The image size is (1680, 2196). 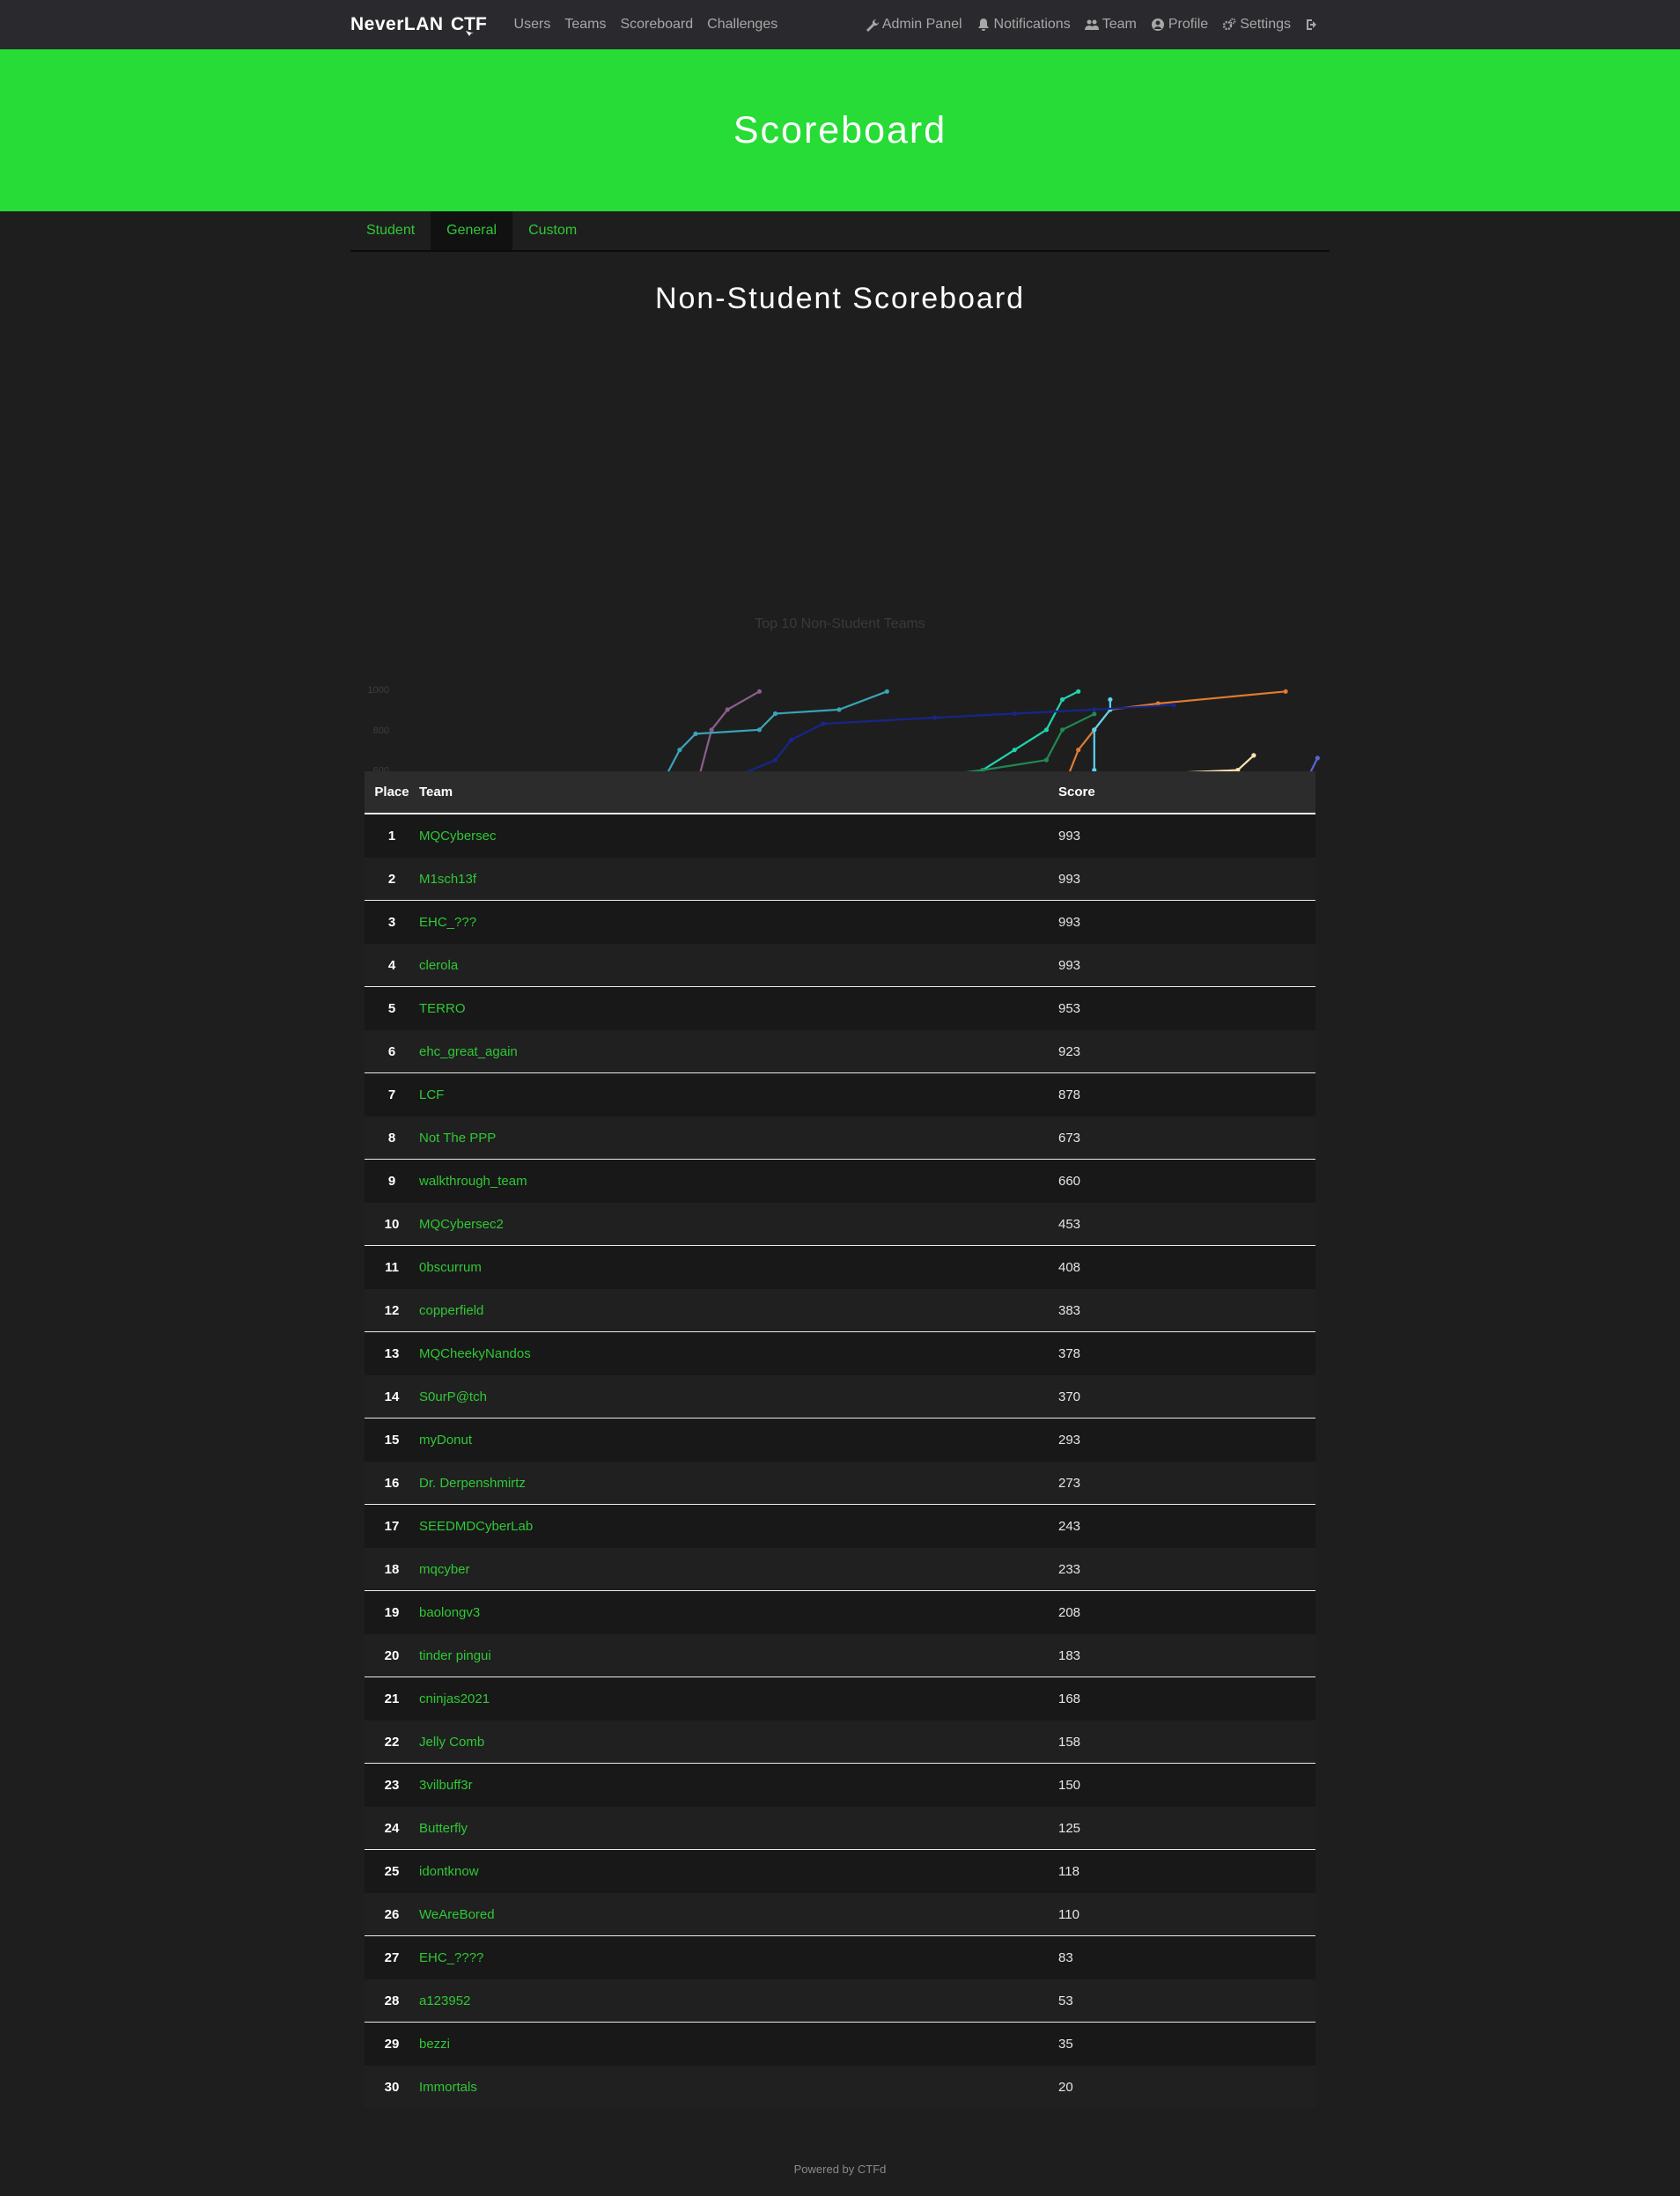 I want to click on team-link: TERRO, so click(x=738, y=1008).